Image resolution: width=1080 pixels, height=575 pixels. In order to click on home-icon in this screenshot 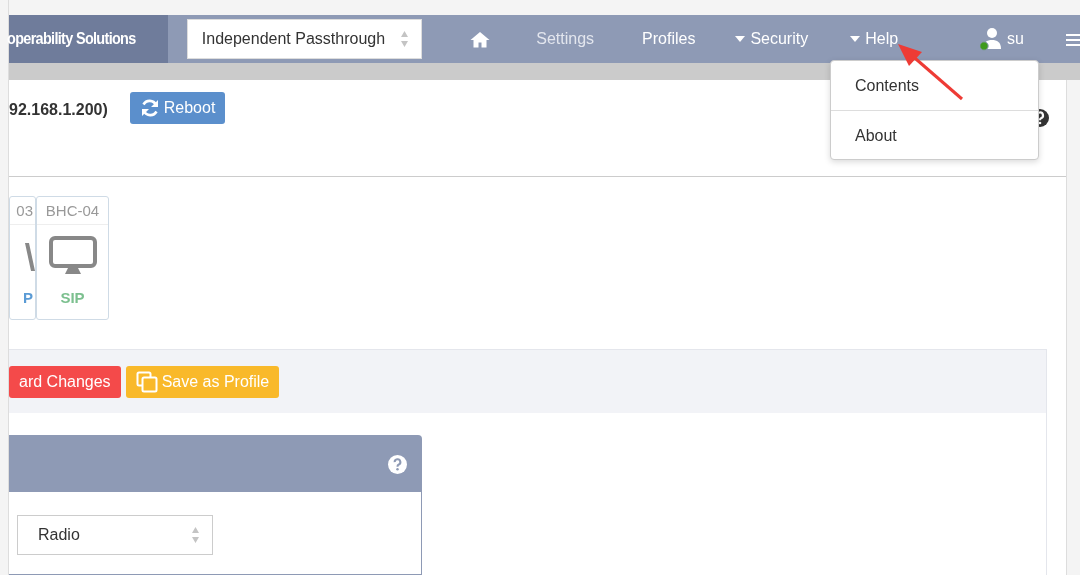, I will do `click(480, 39)`.